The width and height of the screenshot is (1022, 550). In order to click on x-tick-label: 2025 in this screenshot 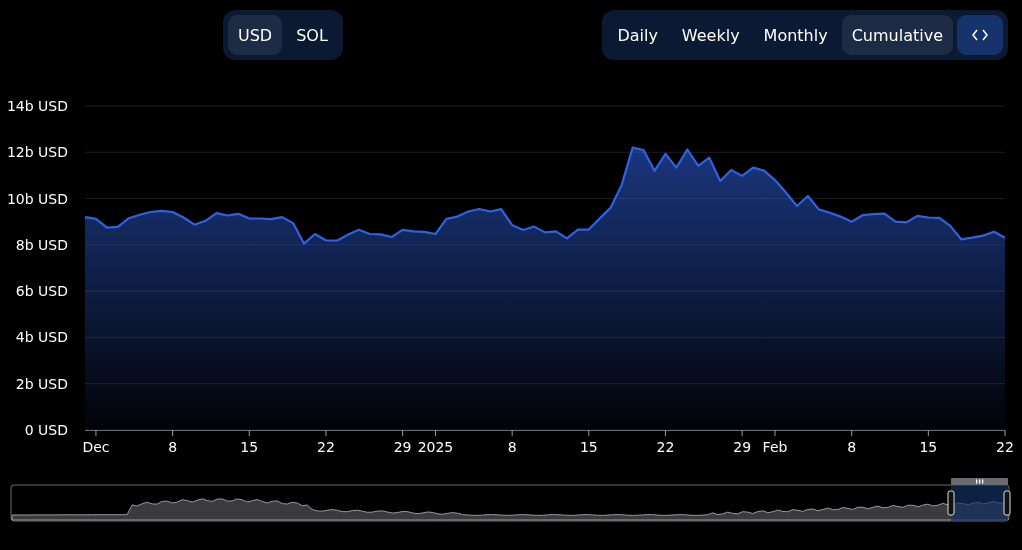, I will do `click(435, 447)`.